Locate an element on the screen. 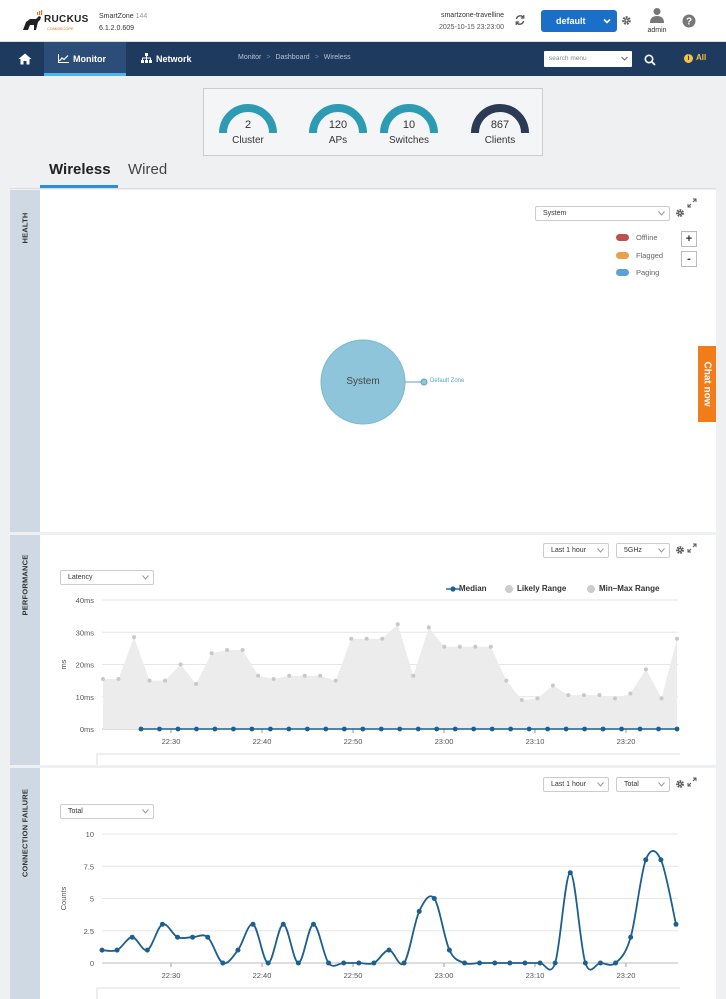 The height and width of the screenshot is (999, 726). tab-wireless: Wireless is located at coordinates (80, 169).